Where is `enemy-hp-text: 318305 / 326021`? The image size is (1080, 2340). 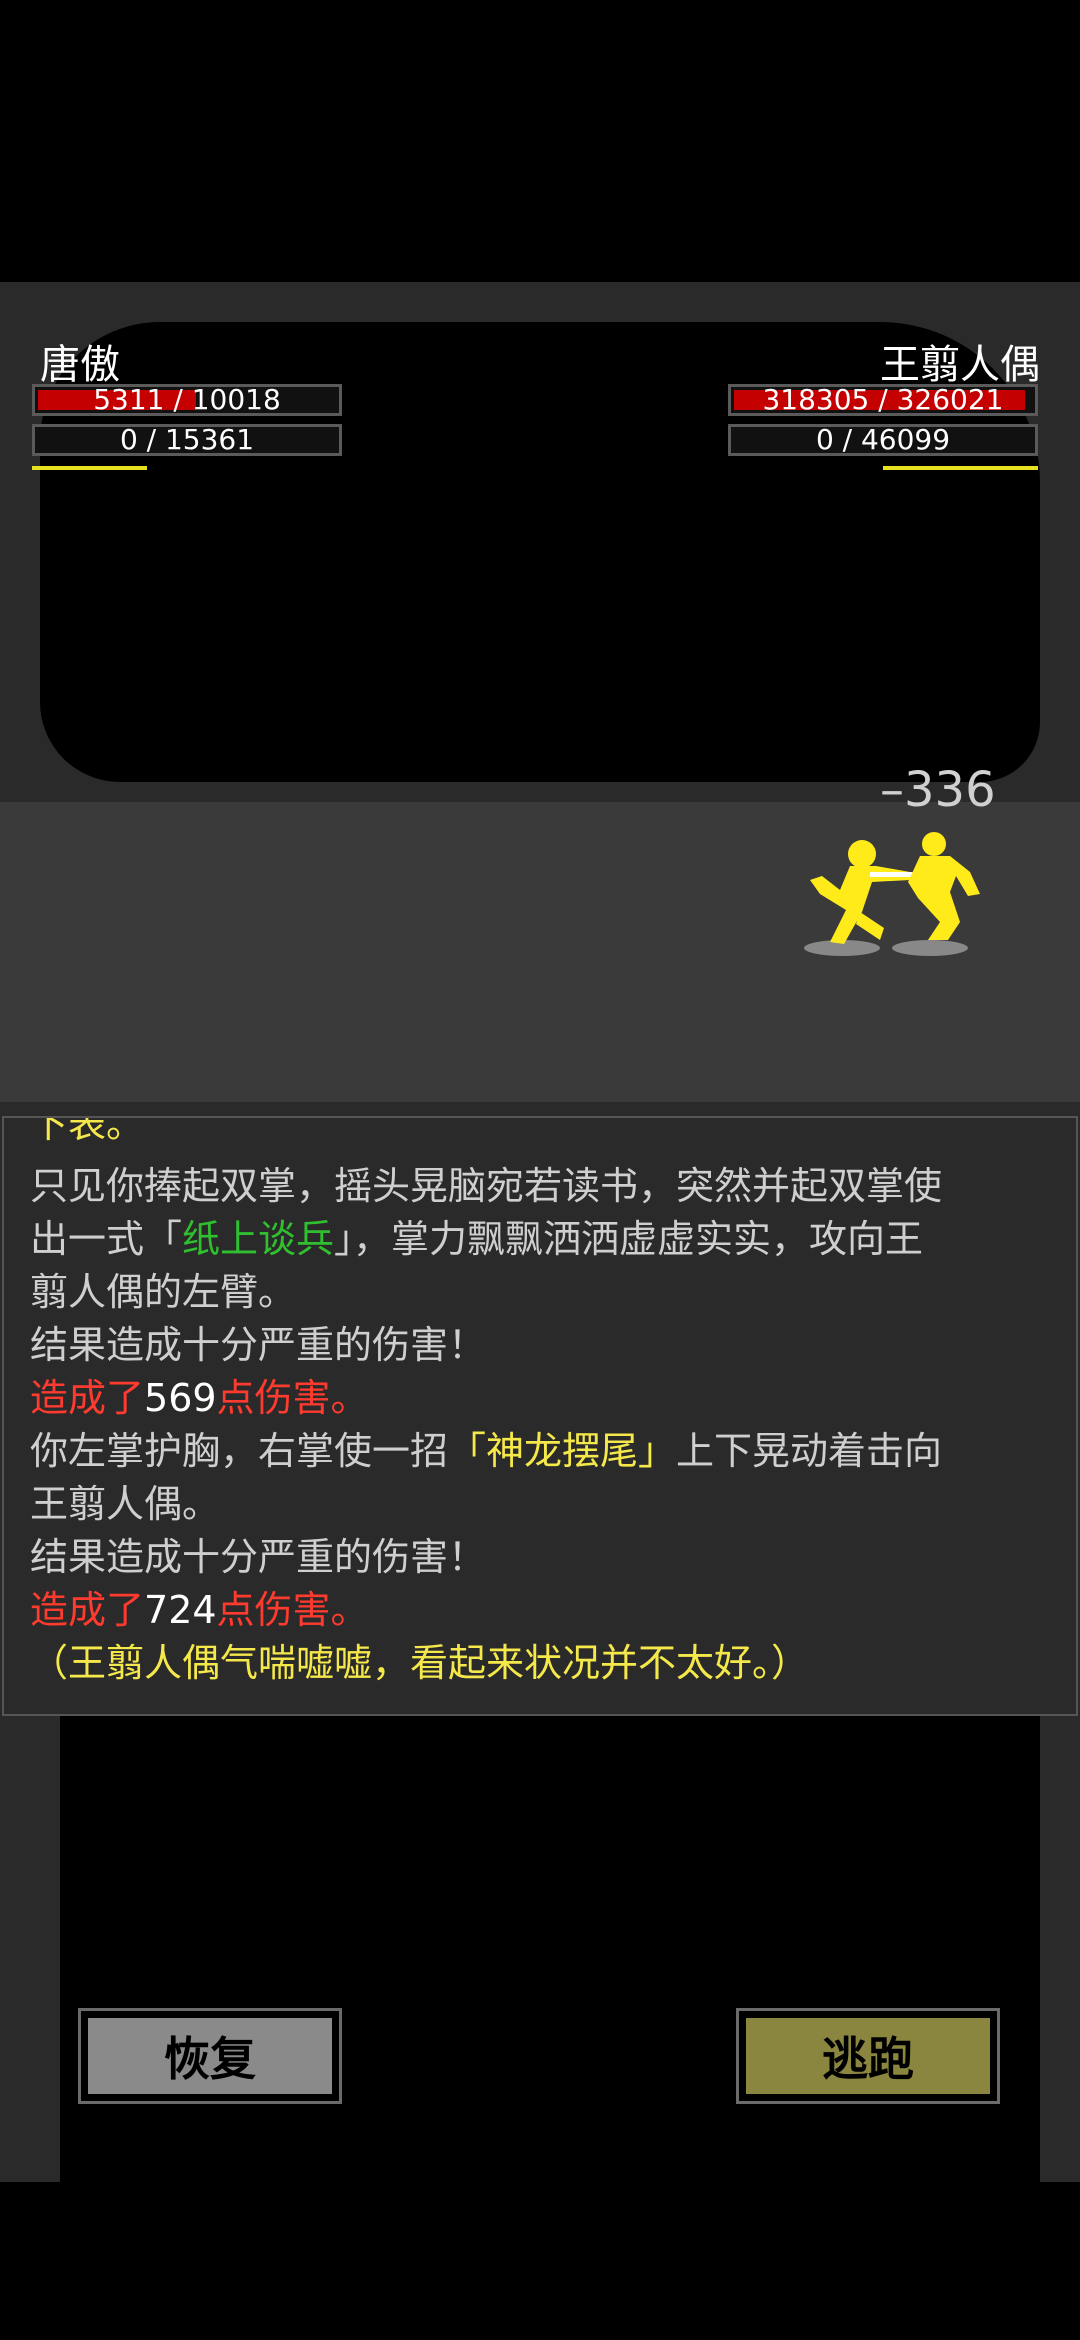 enemy-hp-text: 318305 / 326021 is located at coordinates (883, 399).